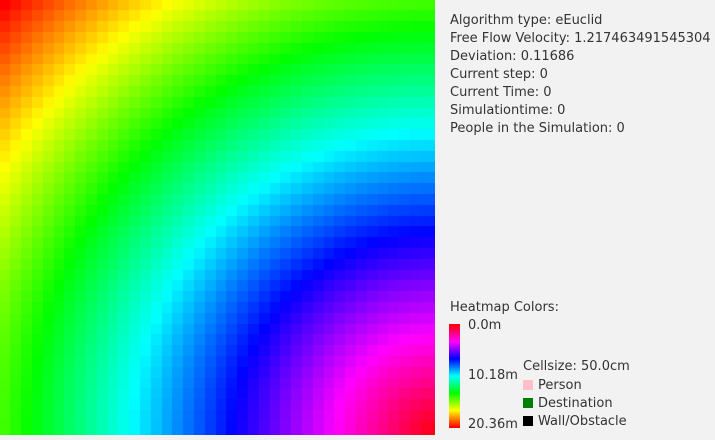 The width and height of the screenshot is (715, 440). What do you see at coordinates (526, 20) in the screenshot?
I see `algorithm-type: Algorithm type: eEuclid` at bounding box center [526, 20].